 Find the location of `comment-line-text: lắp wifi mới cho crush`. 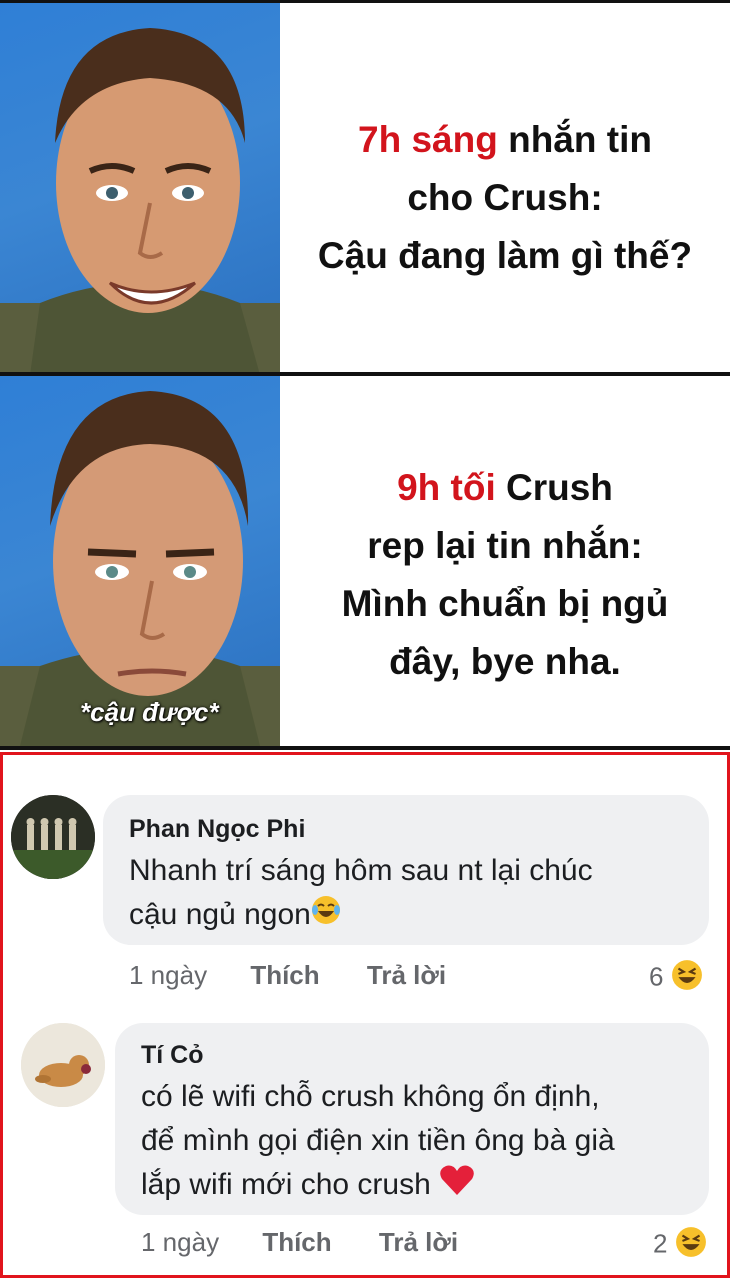

comment-line-text: lắp wifi mới cho crush is located at coordinates (286, 1184).